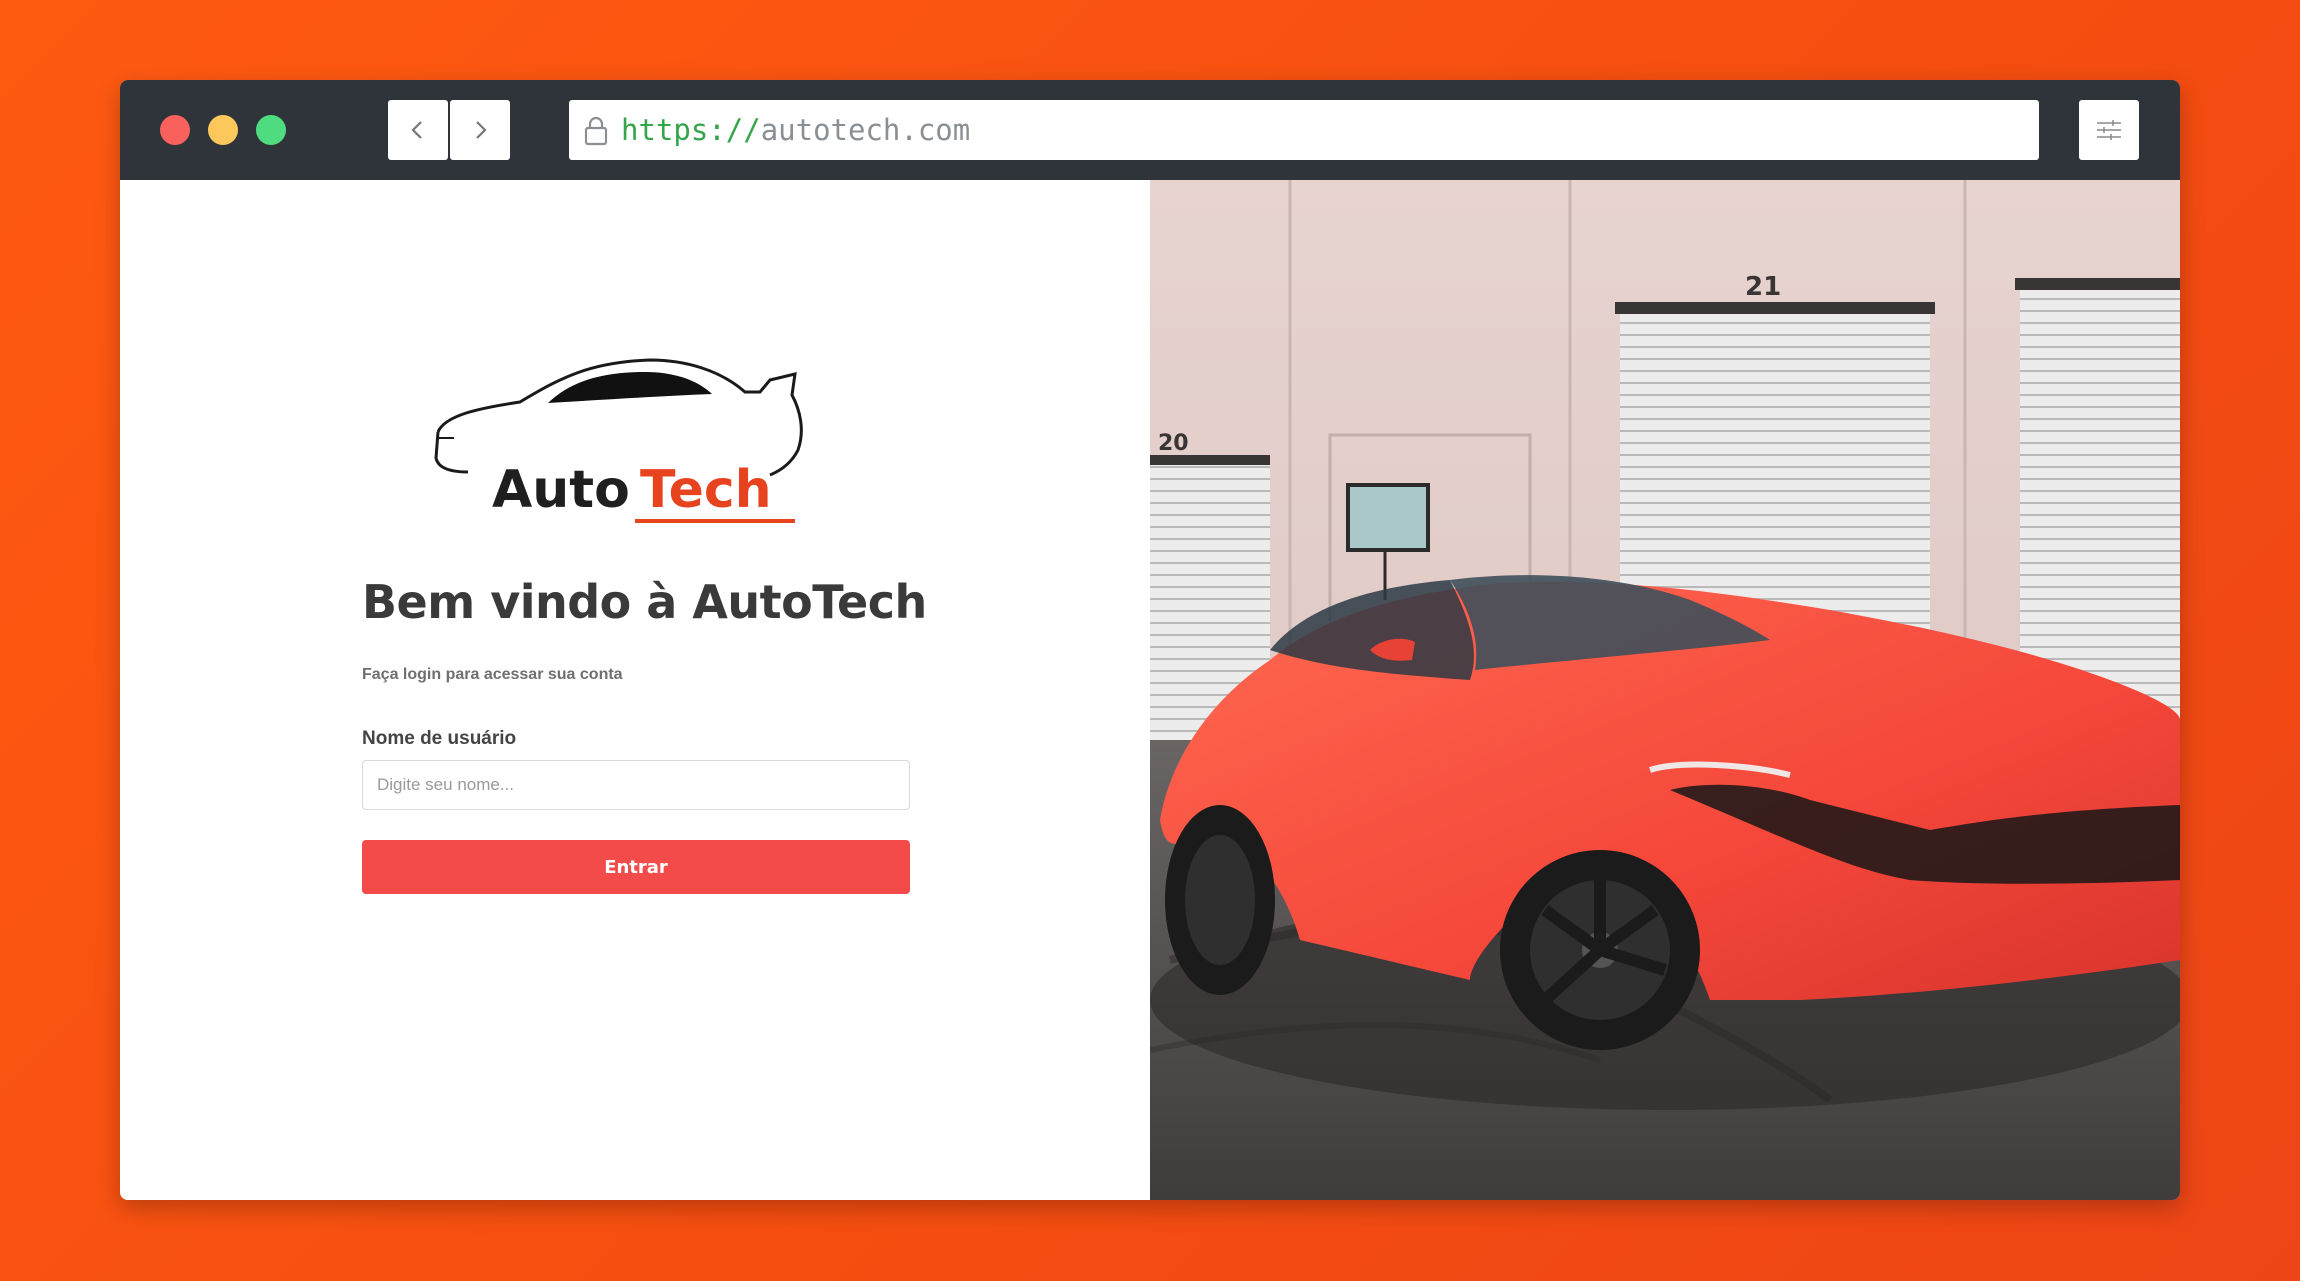 The width and height of the screenshot is (2300, 1281). Describe the element at coordinates (706, 490) in the screenshot. I see `logo-word-tech: Tech` at that location.